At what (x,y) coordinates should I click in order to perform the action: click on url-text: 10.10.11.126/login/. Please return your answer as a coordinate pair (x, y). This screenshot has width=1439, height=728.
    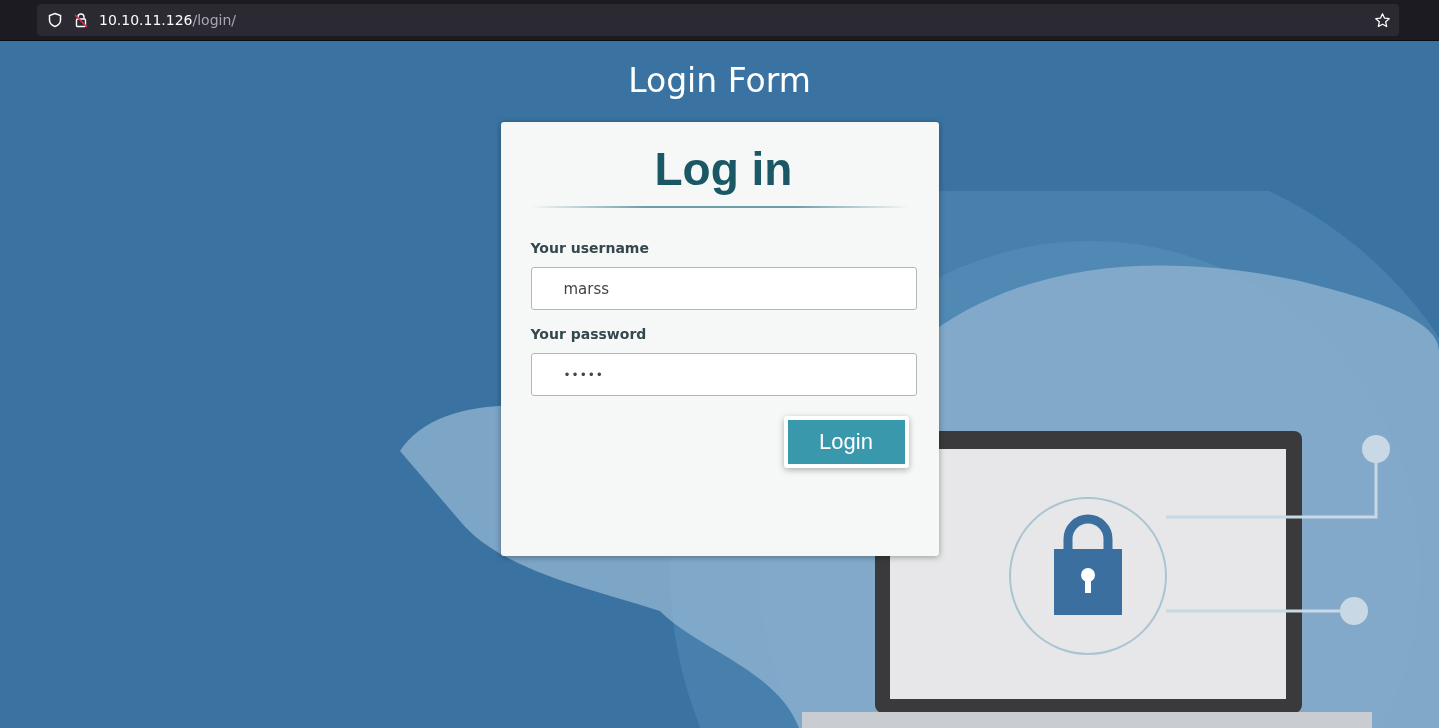
    Looking at the image, I should click on (168, 20).